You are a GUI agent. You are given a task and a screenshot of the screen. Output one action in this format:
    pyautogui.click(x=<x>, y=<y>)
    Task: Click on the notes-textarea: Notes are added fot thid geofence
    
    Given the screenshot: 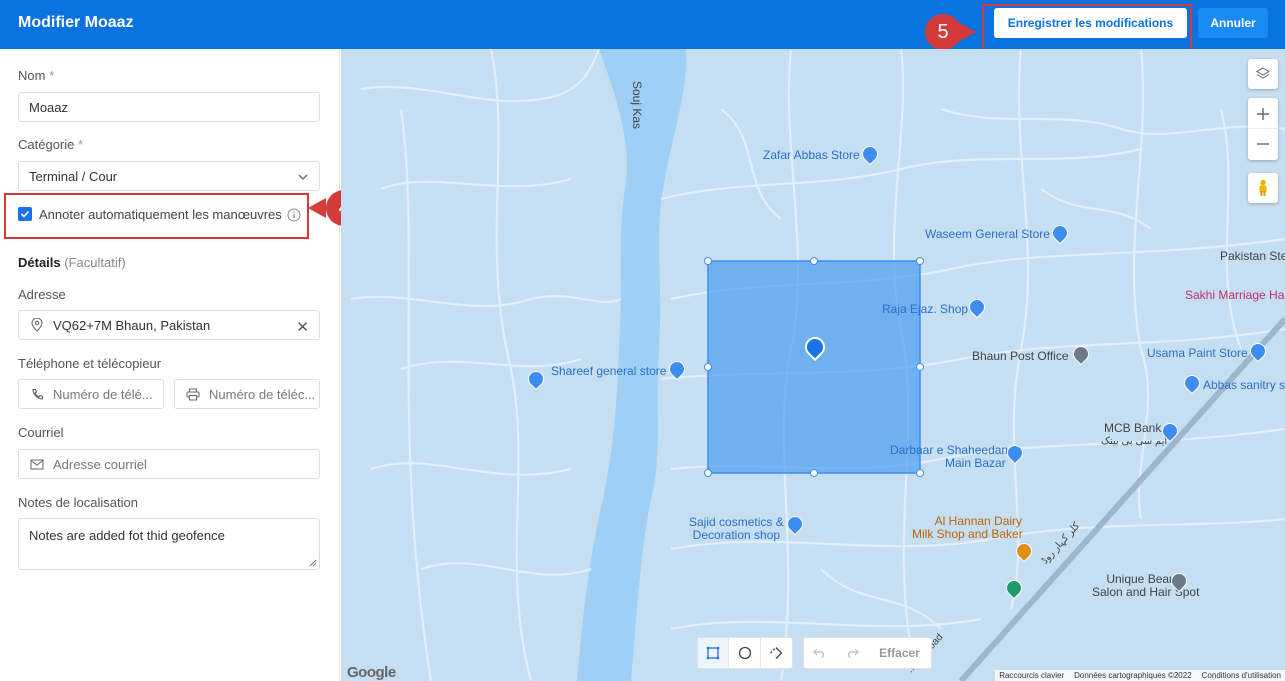 What is the action you would take?
    pyautogui.click(x=169, y=544)
    